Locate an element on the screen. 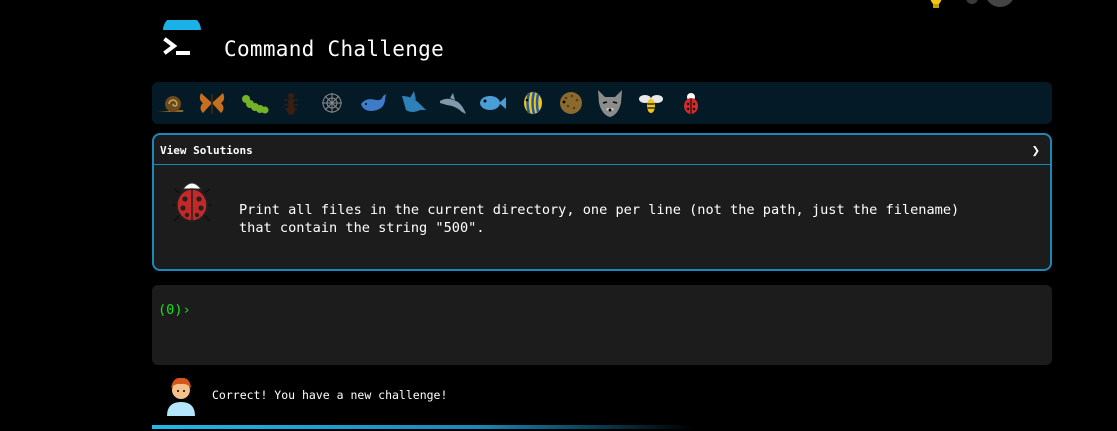 The height and width of the screenshot is (431, 1117). progress-bar is located at coordinates (422, 427).